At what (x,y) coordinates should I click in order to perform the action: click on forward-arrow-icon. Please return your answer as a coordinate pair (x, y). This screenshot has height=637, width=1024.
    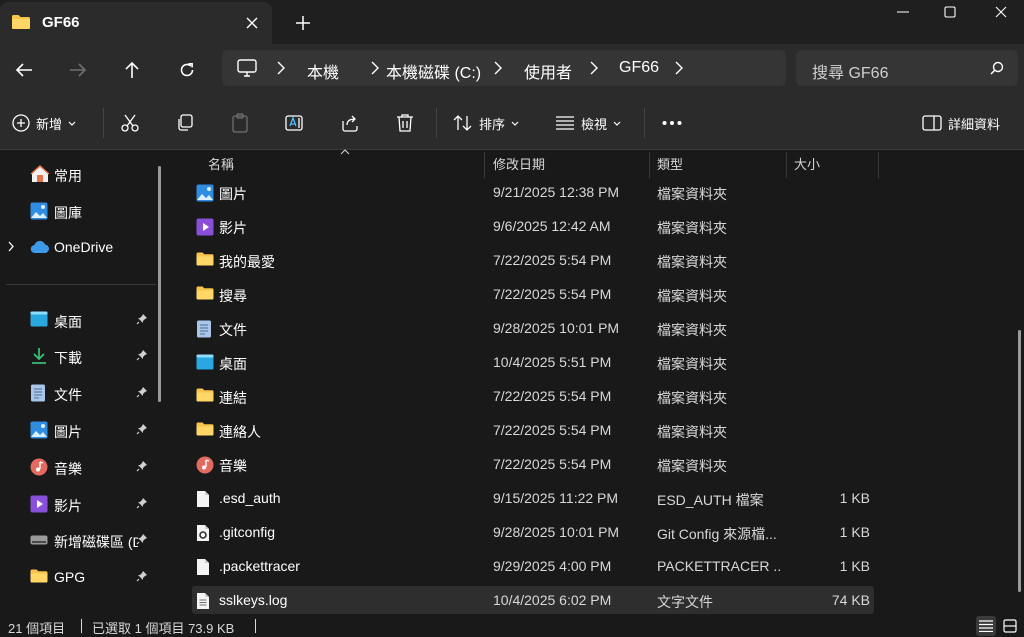
    Looking at the image, I should click on (78, 70).